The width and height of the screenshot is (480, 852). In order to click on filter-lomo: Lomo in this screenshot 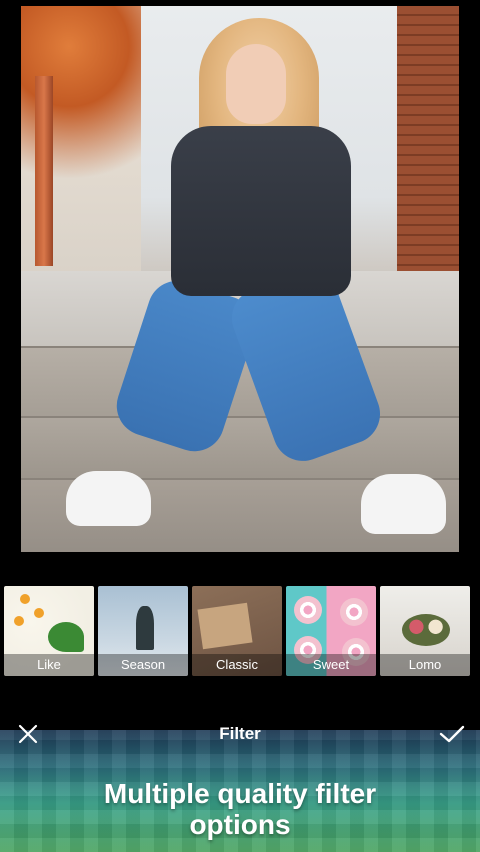, I will do `click(425, 631)`.